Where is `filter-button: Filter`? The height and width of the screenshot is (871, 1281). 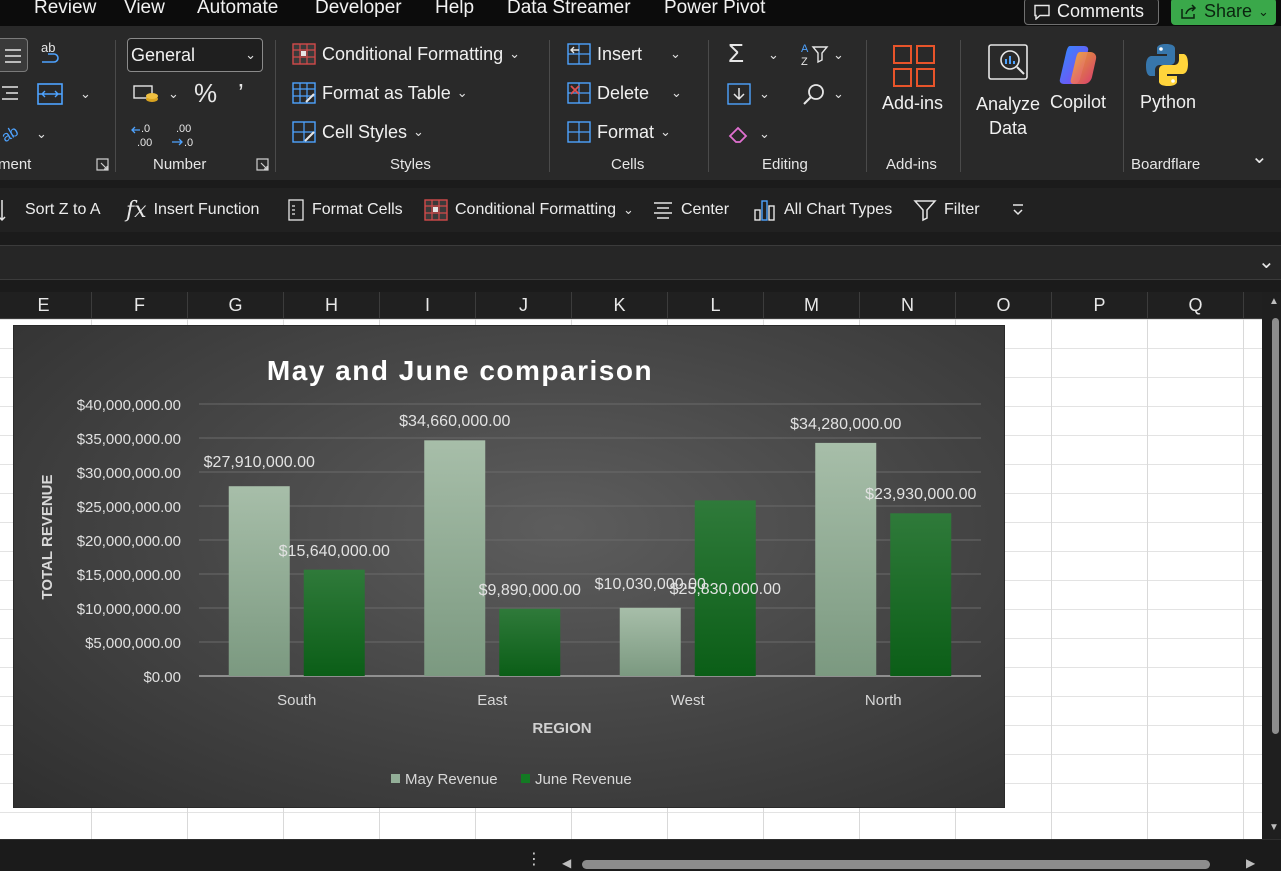 filter-button: Filter is located at coordinates (946, 210).